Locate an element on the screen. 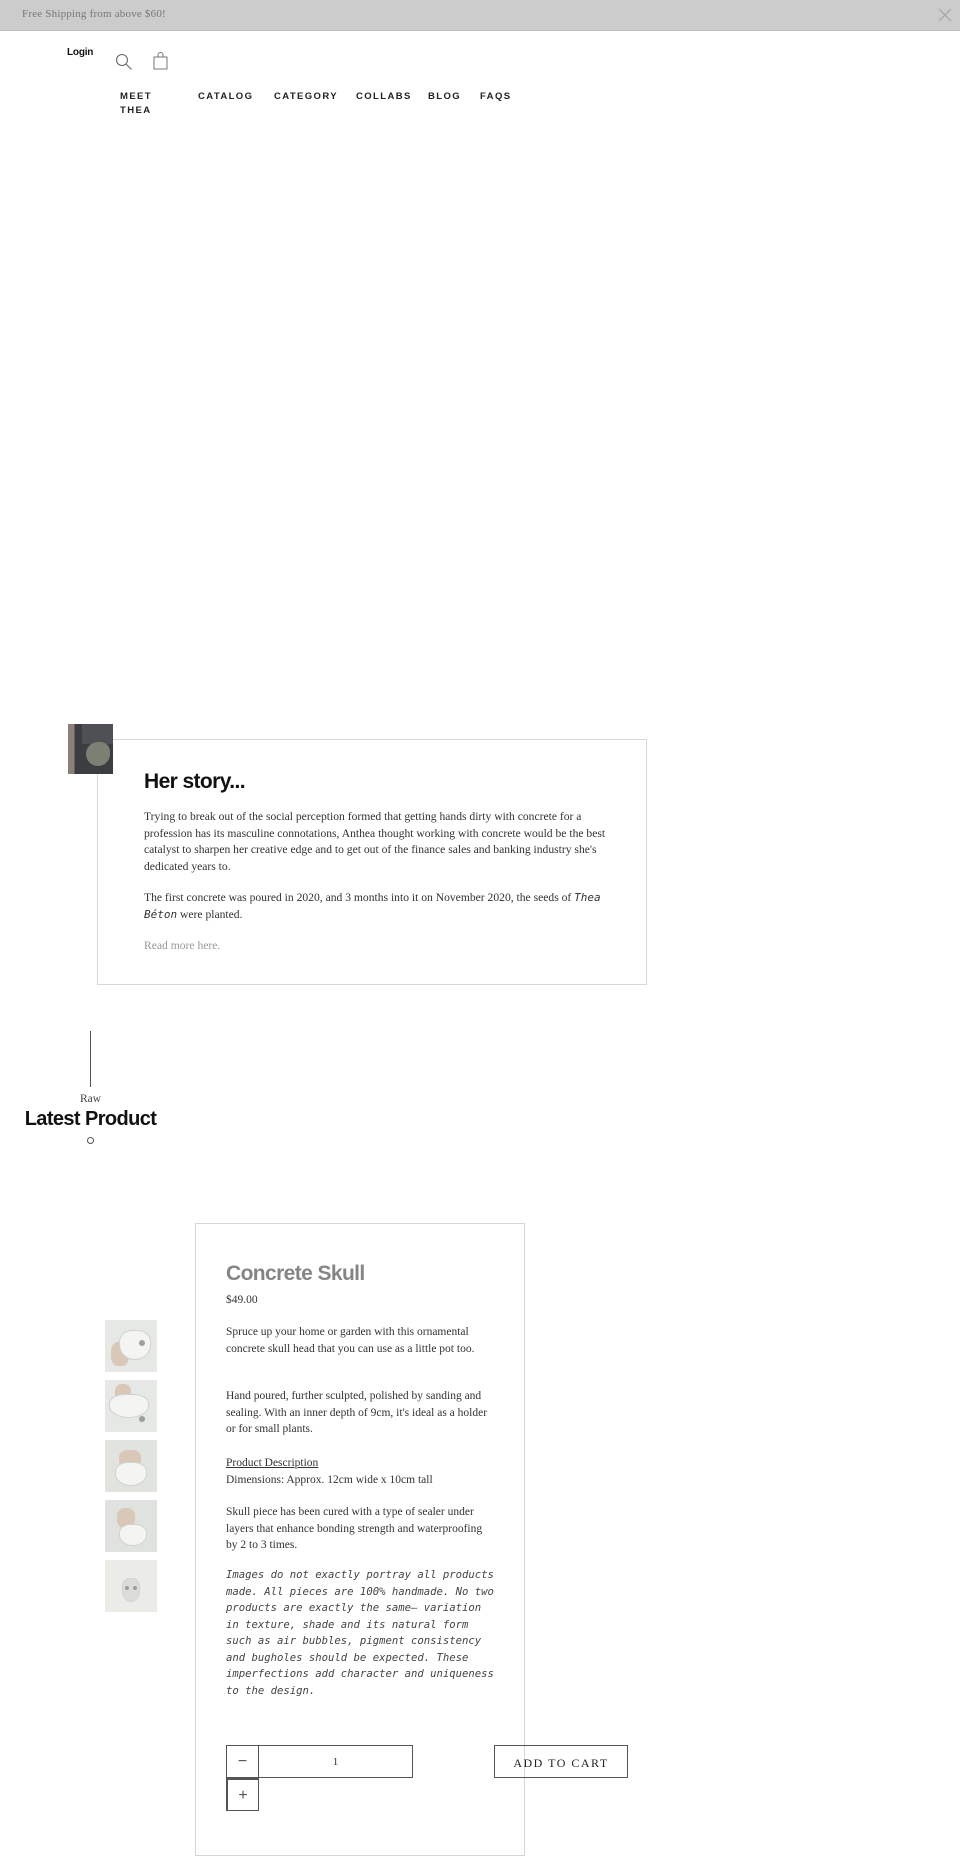 The image size is (960, 1875). quantity-input is located at coordinates (335, 1761).